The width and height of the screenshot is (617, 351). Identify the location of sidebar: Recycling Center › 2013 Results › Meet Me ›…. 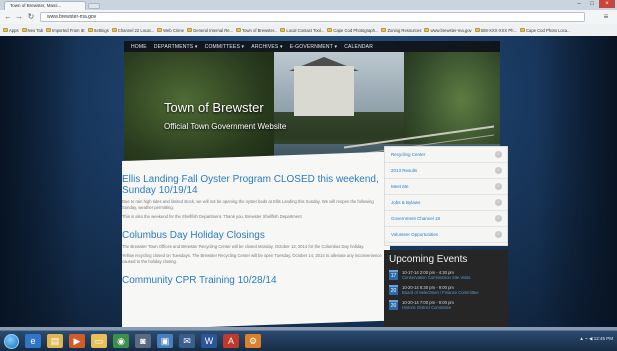
(446, 238).